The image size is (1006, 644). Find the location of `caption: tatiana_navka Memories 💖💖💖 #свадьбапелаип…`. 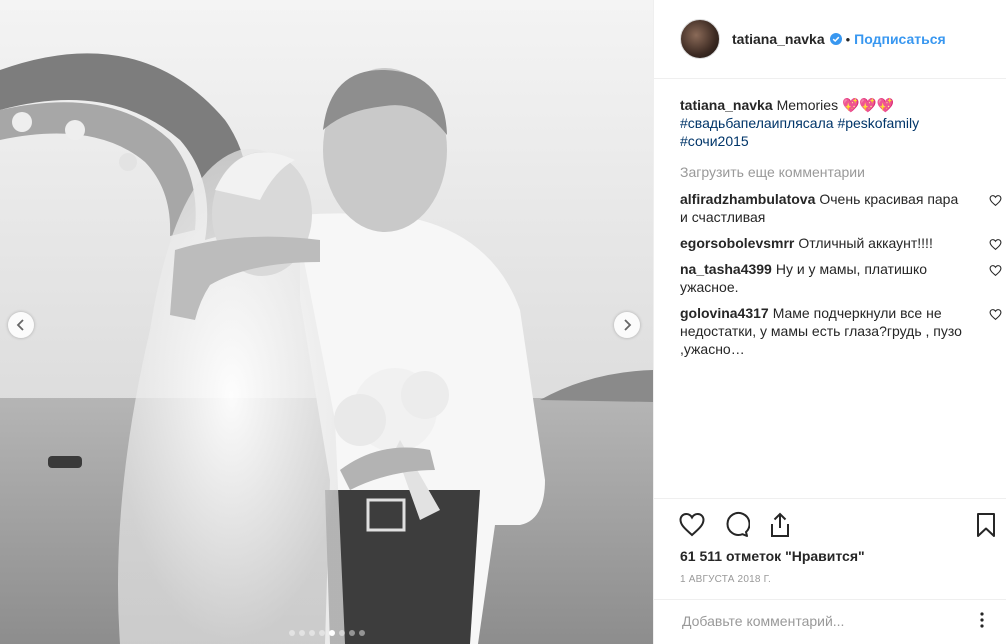

caption: tatiana_navka Memories 💖💖💖 #свадьбапелаип… is located at coordinates (835, 123).